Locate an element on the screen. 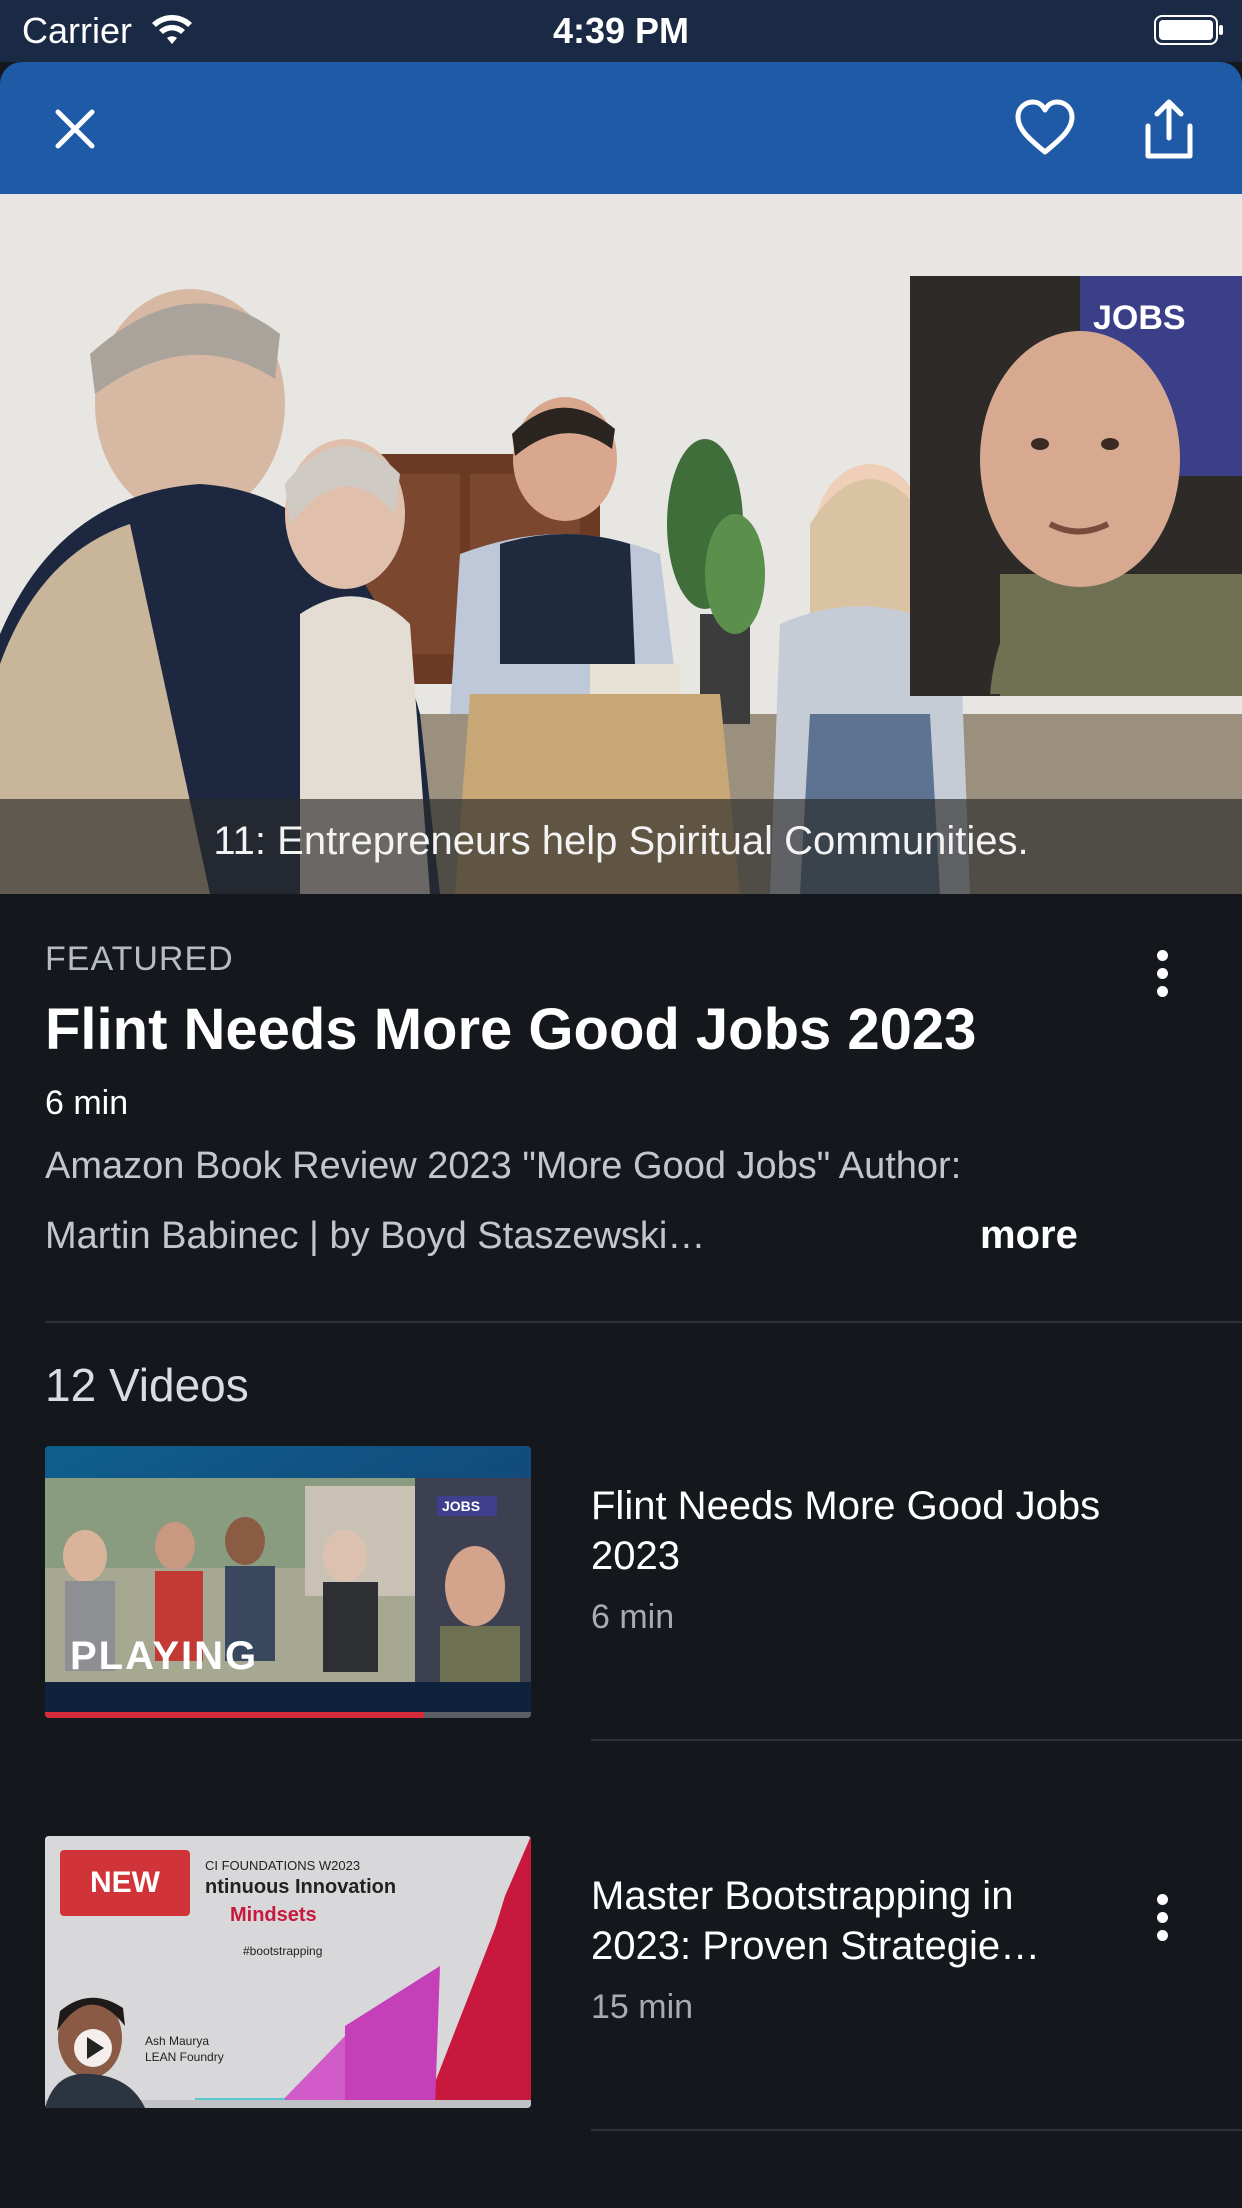  thumbnail-poster-text: JOBS is located at coordinates (461, 1506).